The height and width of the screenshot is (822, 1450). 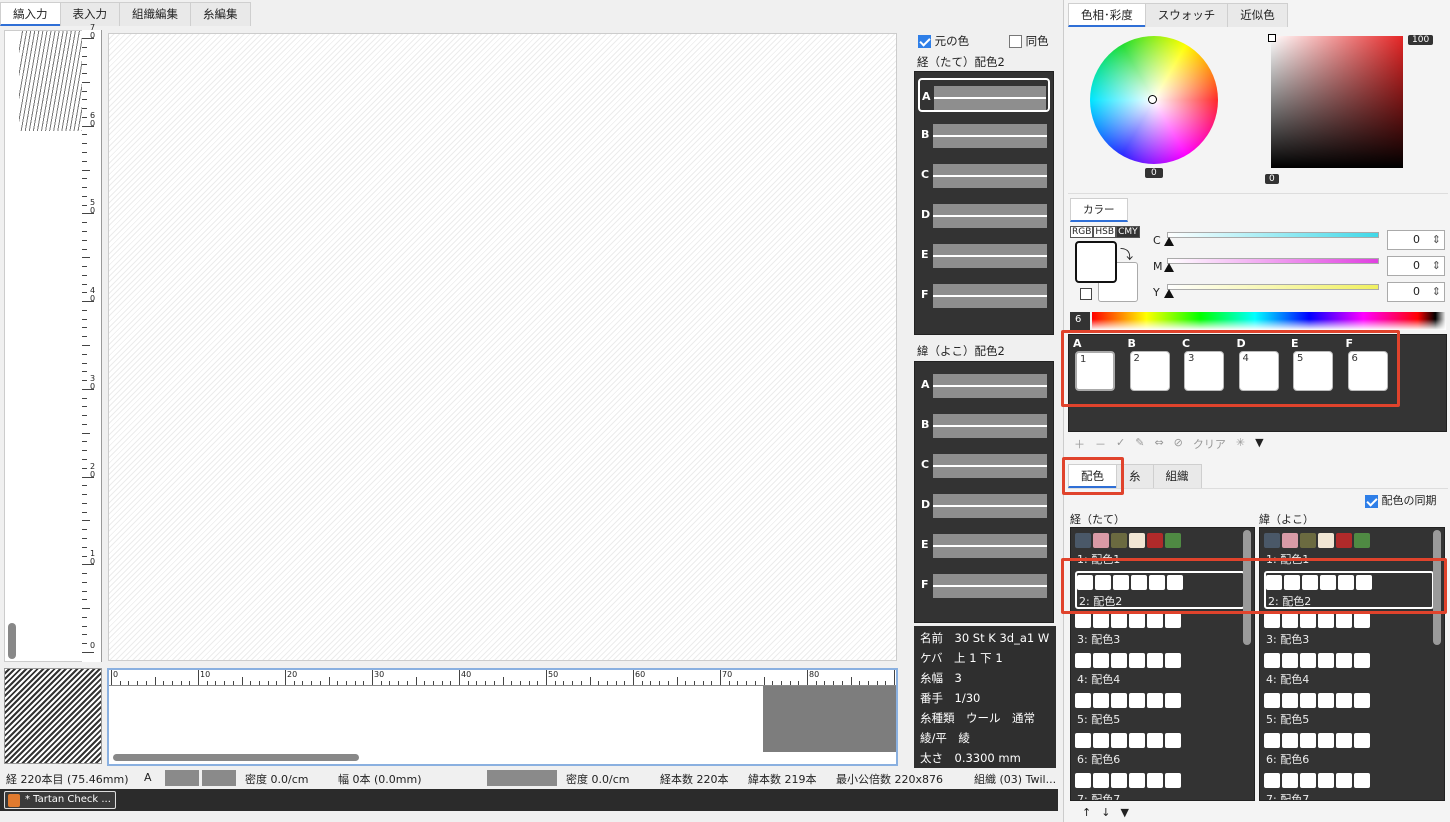 I want to click on weft-yarn-C: C, so click(x=984, y=465).